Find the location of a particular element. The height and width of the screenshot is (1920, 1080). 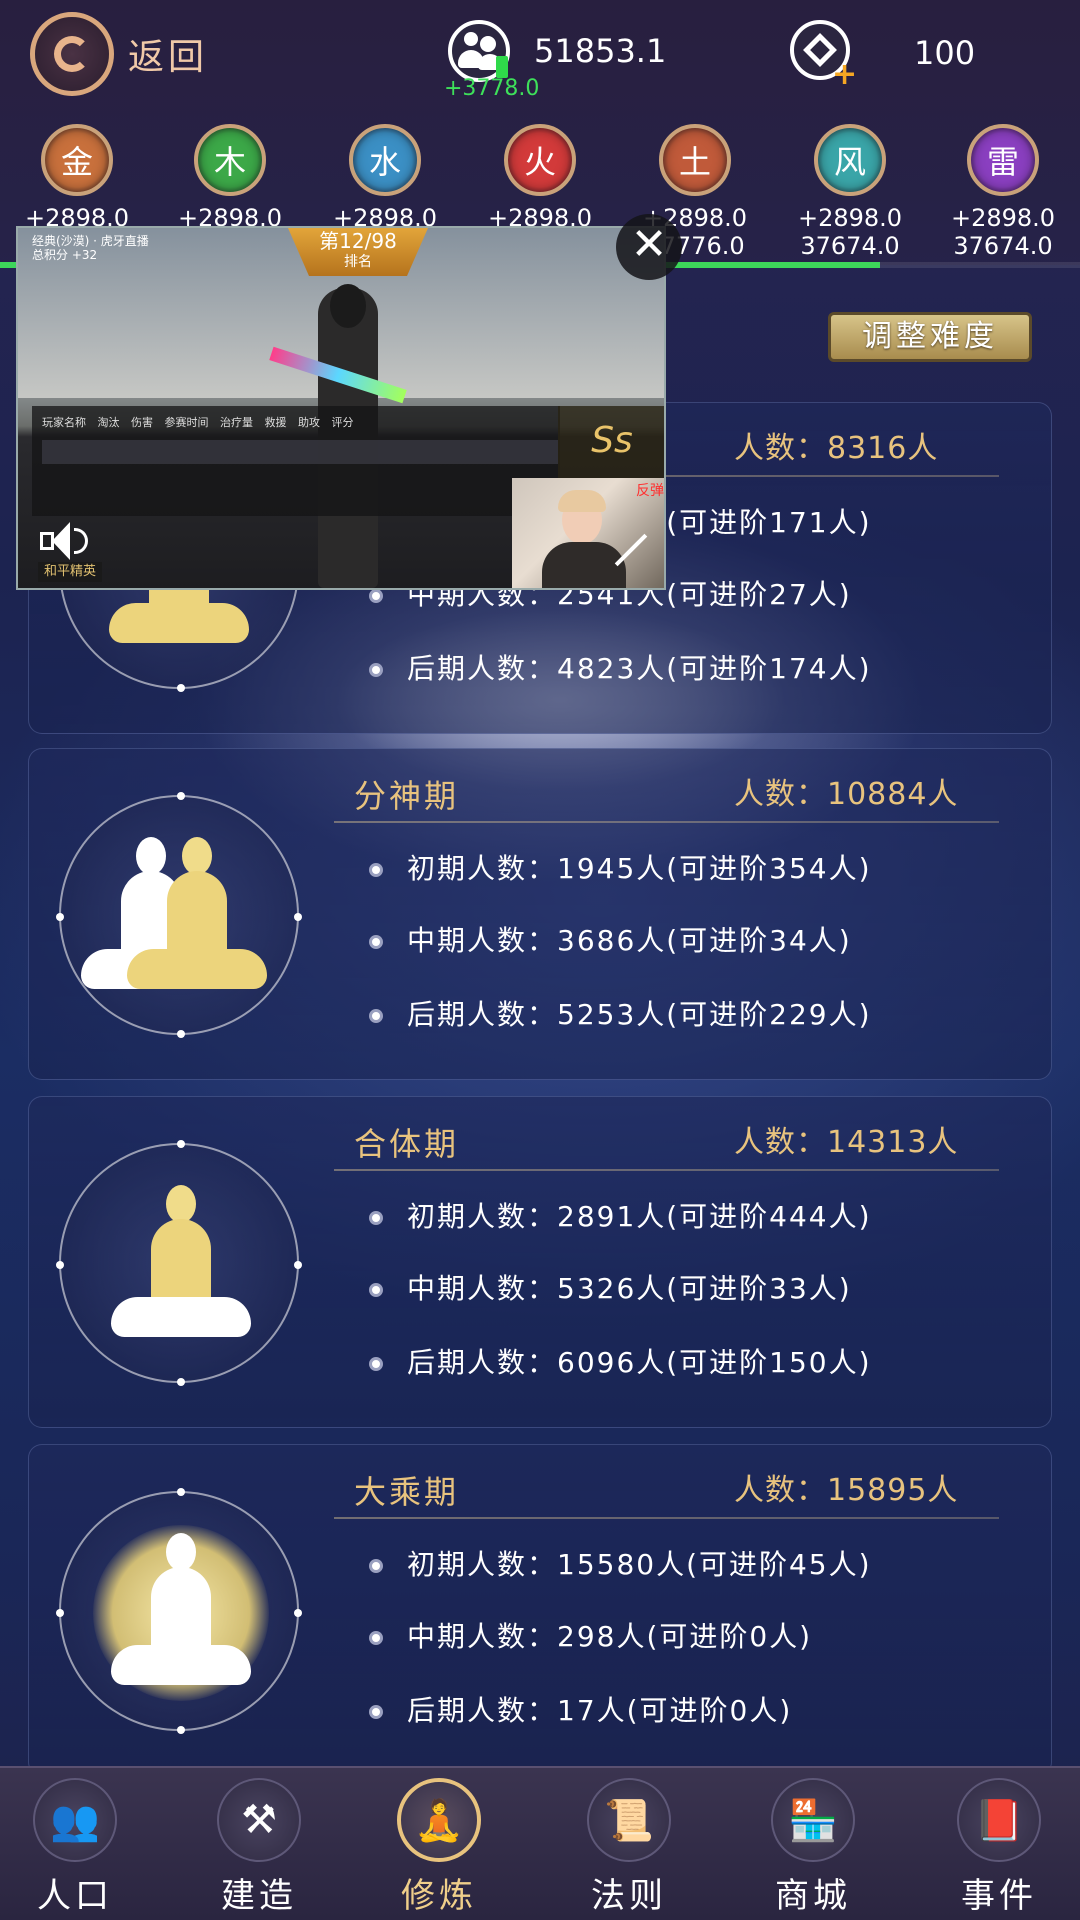

nav-item-shop: 🏪 商城 is located at coordinates (813, 1847).